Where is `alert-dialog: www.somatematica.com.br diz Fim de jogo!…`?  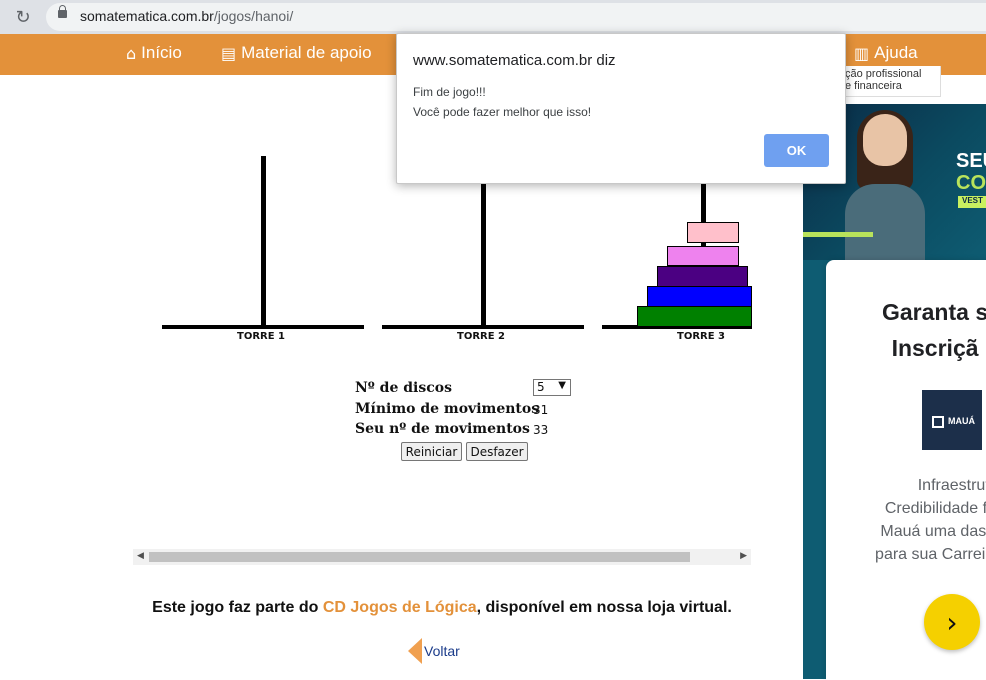
alert-dialog: www.somatematica.com.br diz Fim de jogo!… is located at coordinates (621, 108).